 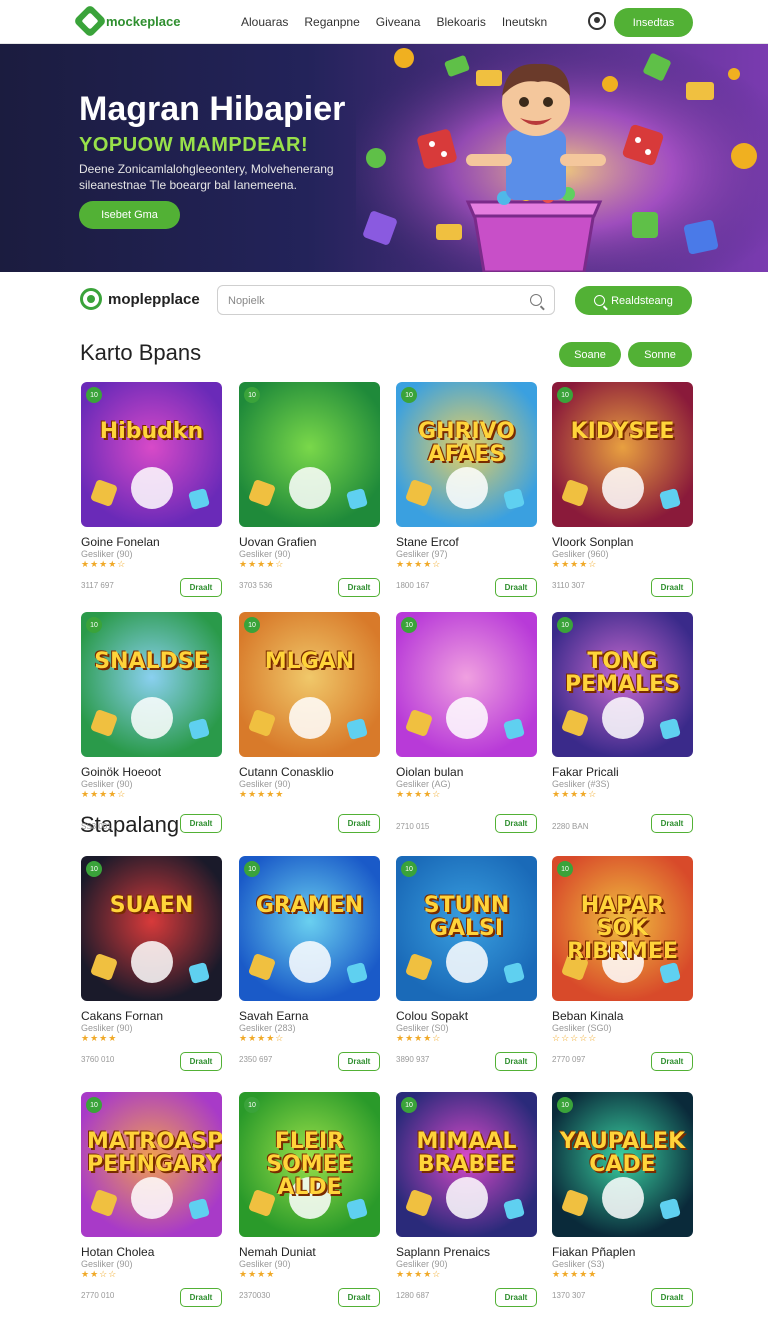 I want to click on nav-link-1: Alouaras, so click(x=264, y=22).